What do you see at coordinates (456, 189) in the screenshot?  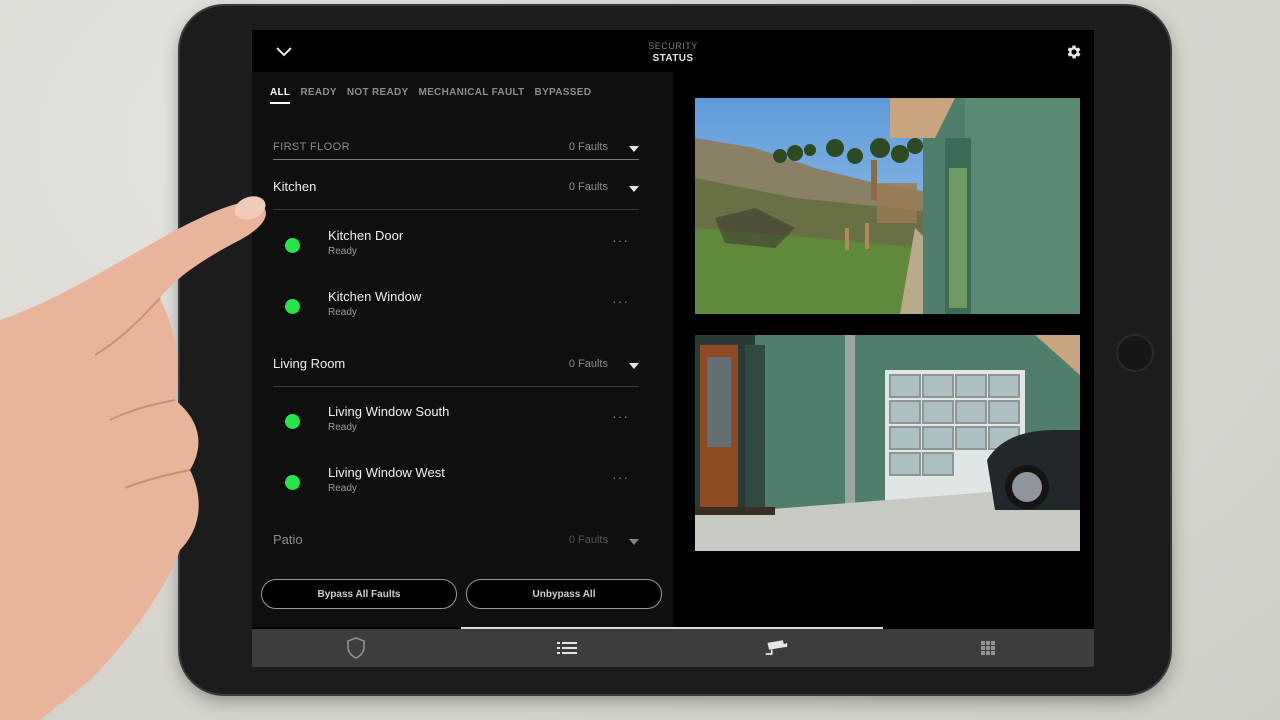 I see `room-kitchen: Kitchen 0 Faults` at bounding box center [456, 189].